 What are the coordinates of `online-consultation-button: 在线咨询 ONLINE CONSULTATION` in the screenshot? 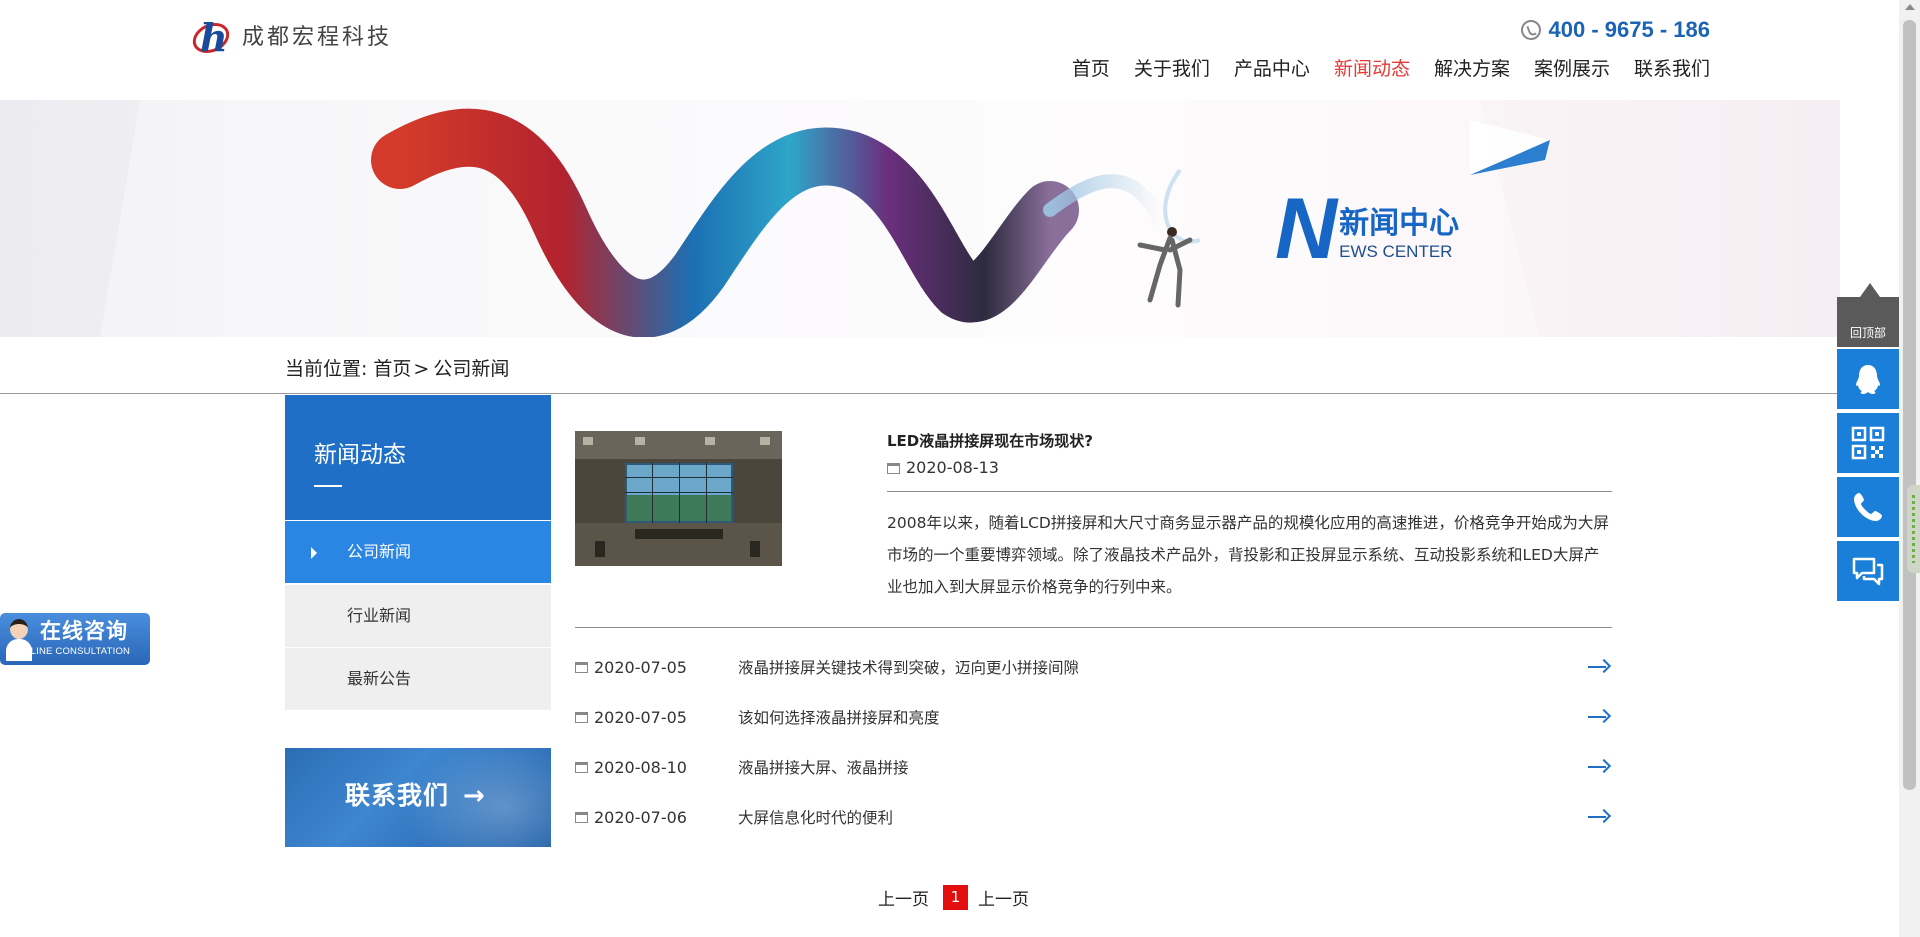 It's located at (75, 639).